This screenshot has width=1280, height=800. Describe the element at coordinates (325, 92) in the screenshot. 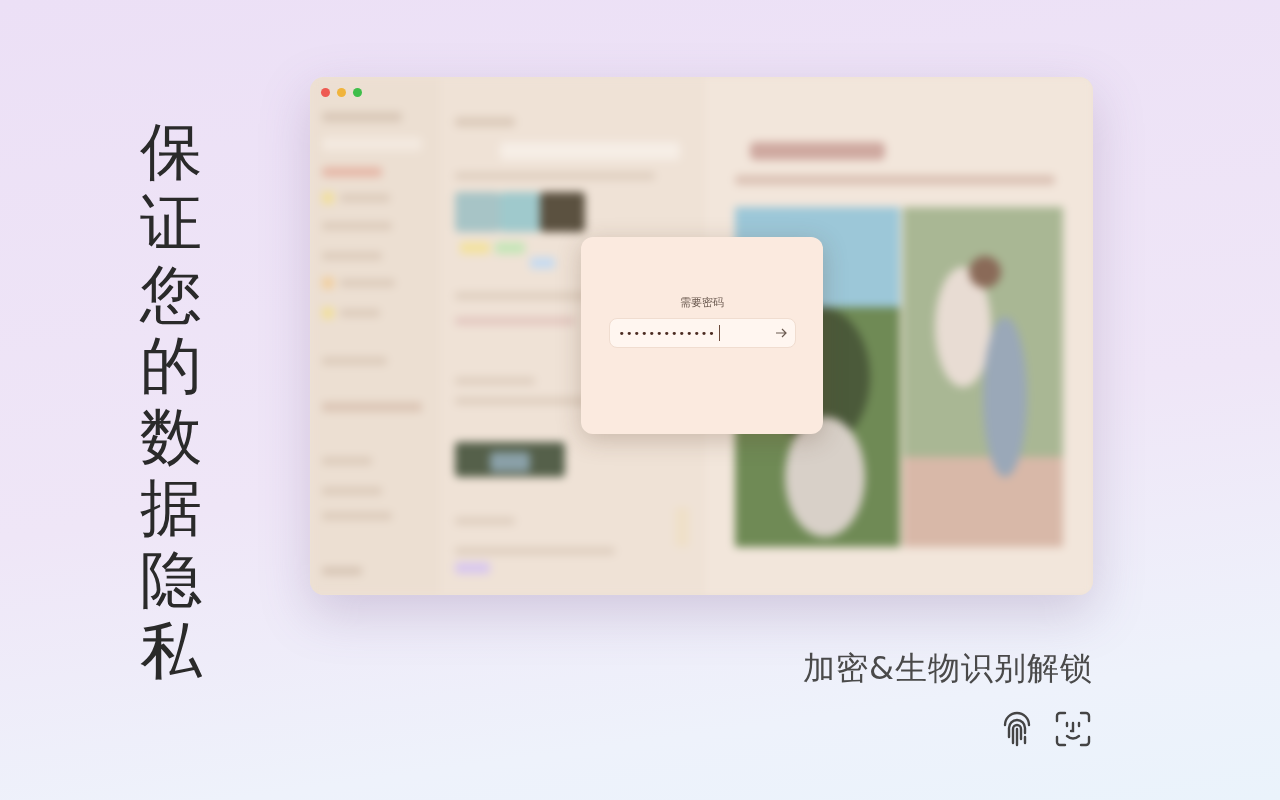

I see `close-icon` at that location.